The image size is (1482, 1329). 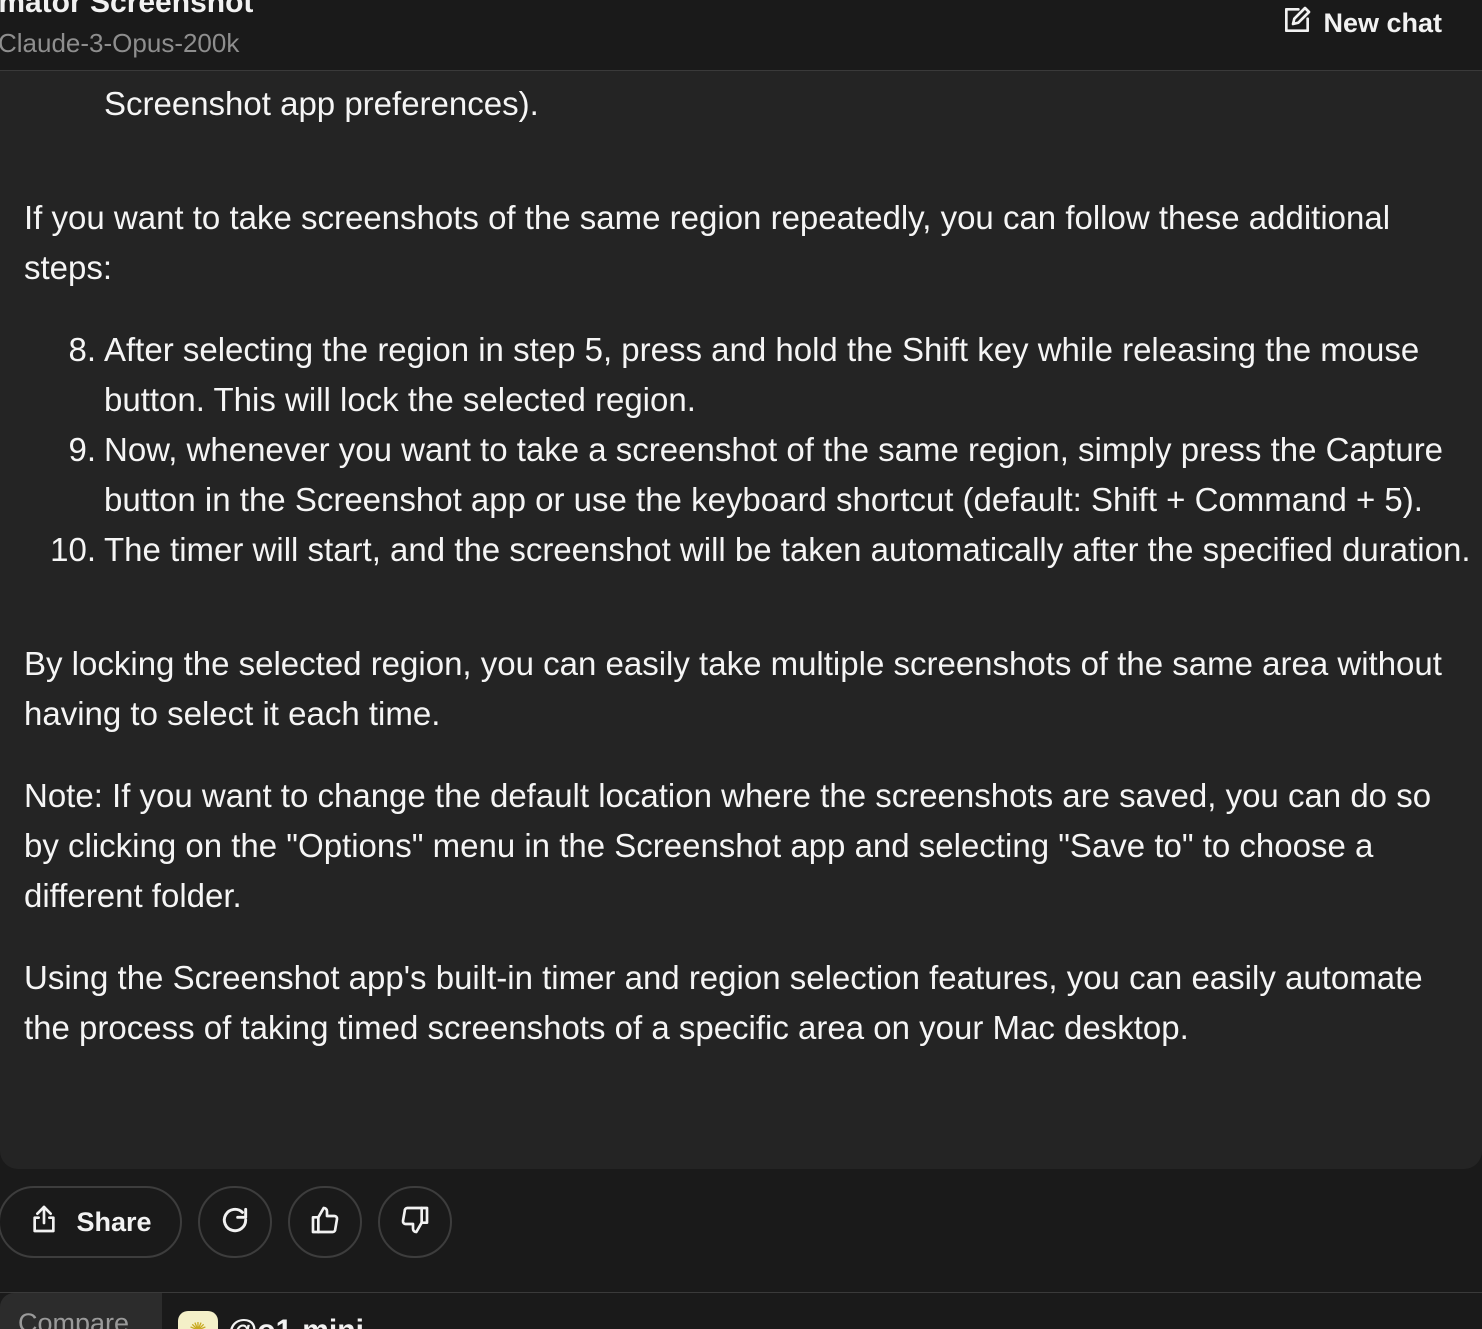 I want to click on step-number: 10., so click(x=73, y=549).